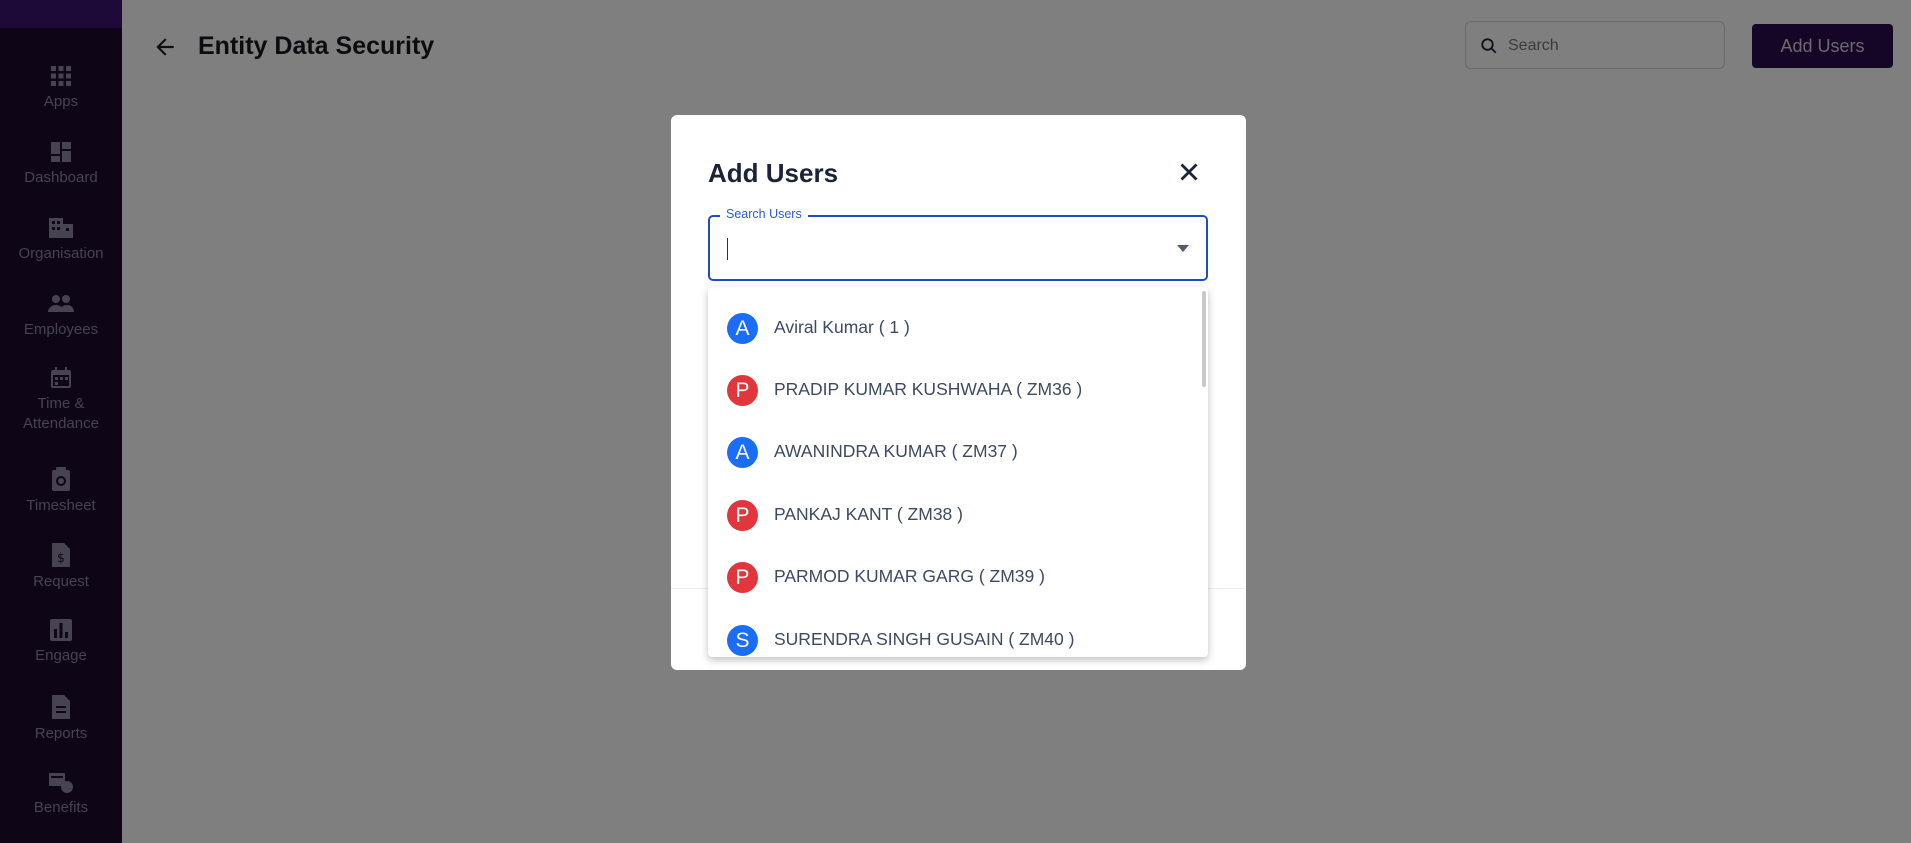  I want to click on list-item: S SURENDRA SINGH GUSAIN ( ZM40 ), so click(954, 633).